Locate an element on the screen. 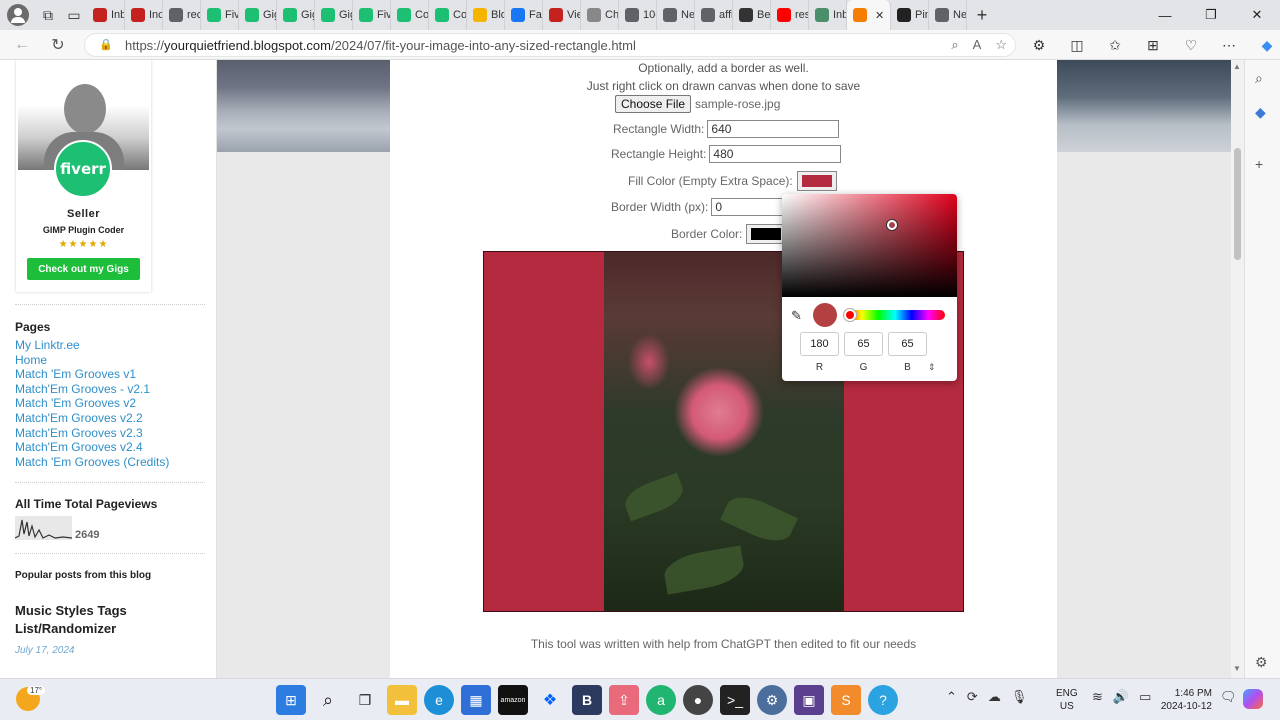 The image size is (1280, 720). sidebar-page-link: Match 'Em Grooves (Credits) is located at coordinates (92, 462).